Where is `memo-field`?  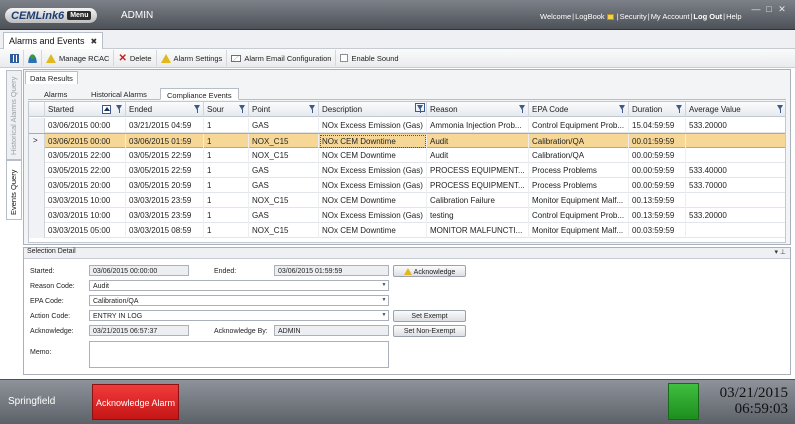 memo-field is located at coordinates (239, 354).